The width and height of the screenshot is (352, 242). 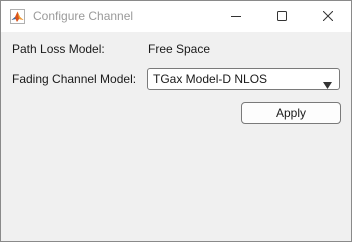 I want to click on maximize-icon, so click(x=282, y=16).